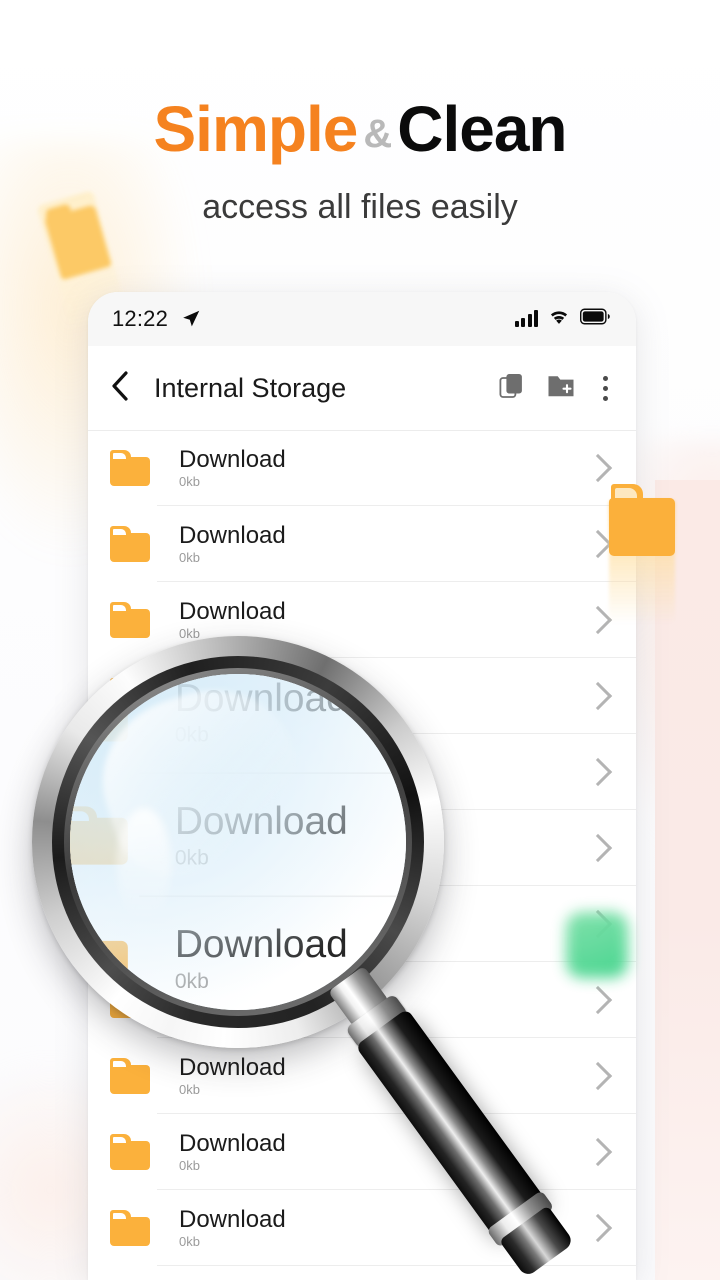 The width and height of the screenshot is (720, 1280). I want to click on headline-word-simple: Simple, so click(255, 129).